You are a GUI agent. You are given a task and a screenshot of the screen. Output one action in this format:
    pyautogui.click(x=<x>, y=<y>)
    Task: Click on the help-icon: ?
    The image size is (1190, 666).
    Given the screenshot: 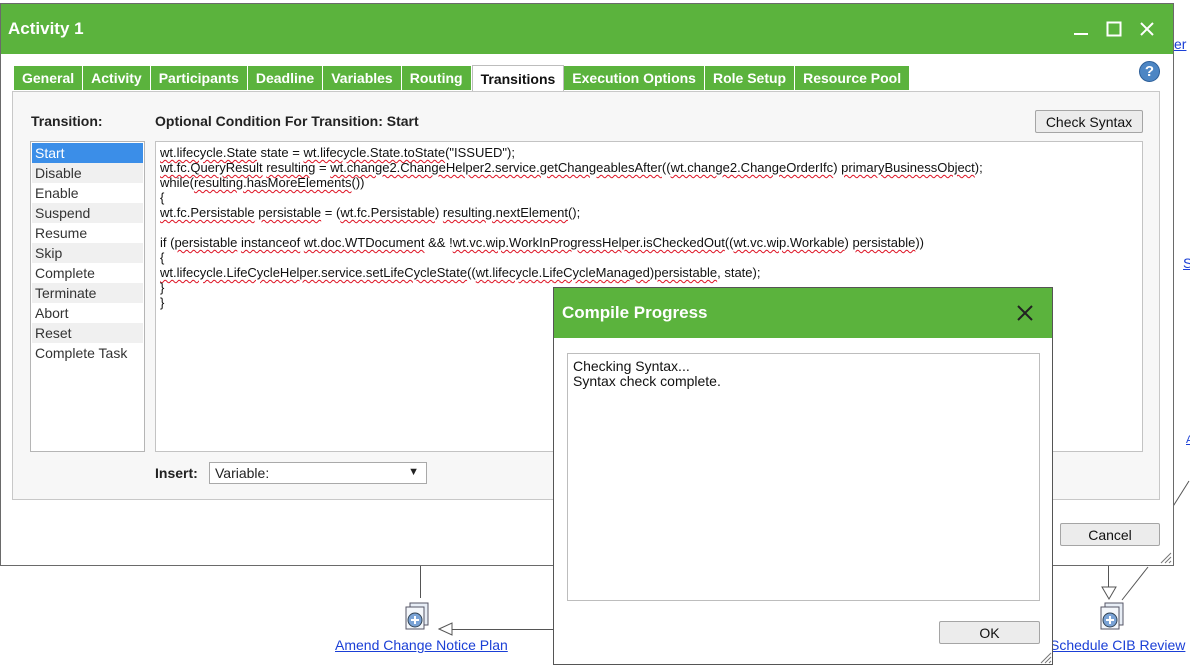 What is the action you would take?
    pyautogui.click(x=1149, y=71)
    